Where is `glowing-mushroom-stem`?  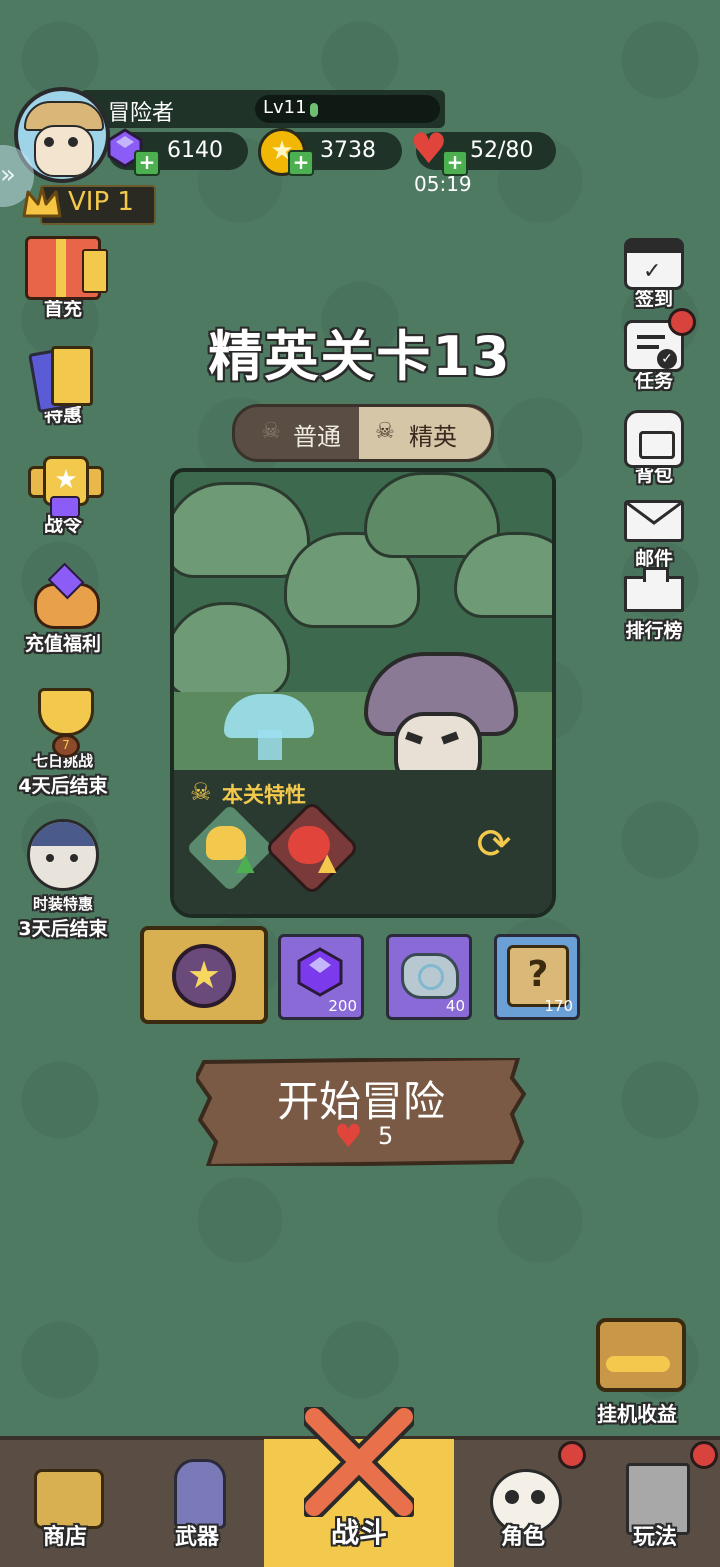
glowing-mushroom-stem is located at coordinates (270, 745).